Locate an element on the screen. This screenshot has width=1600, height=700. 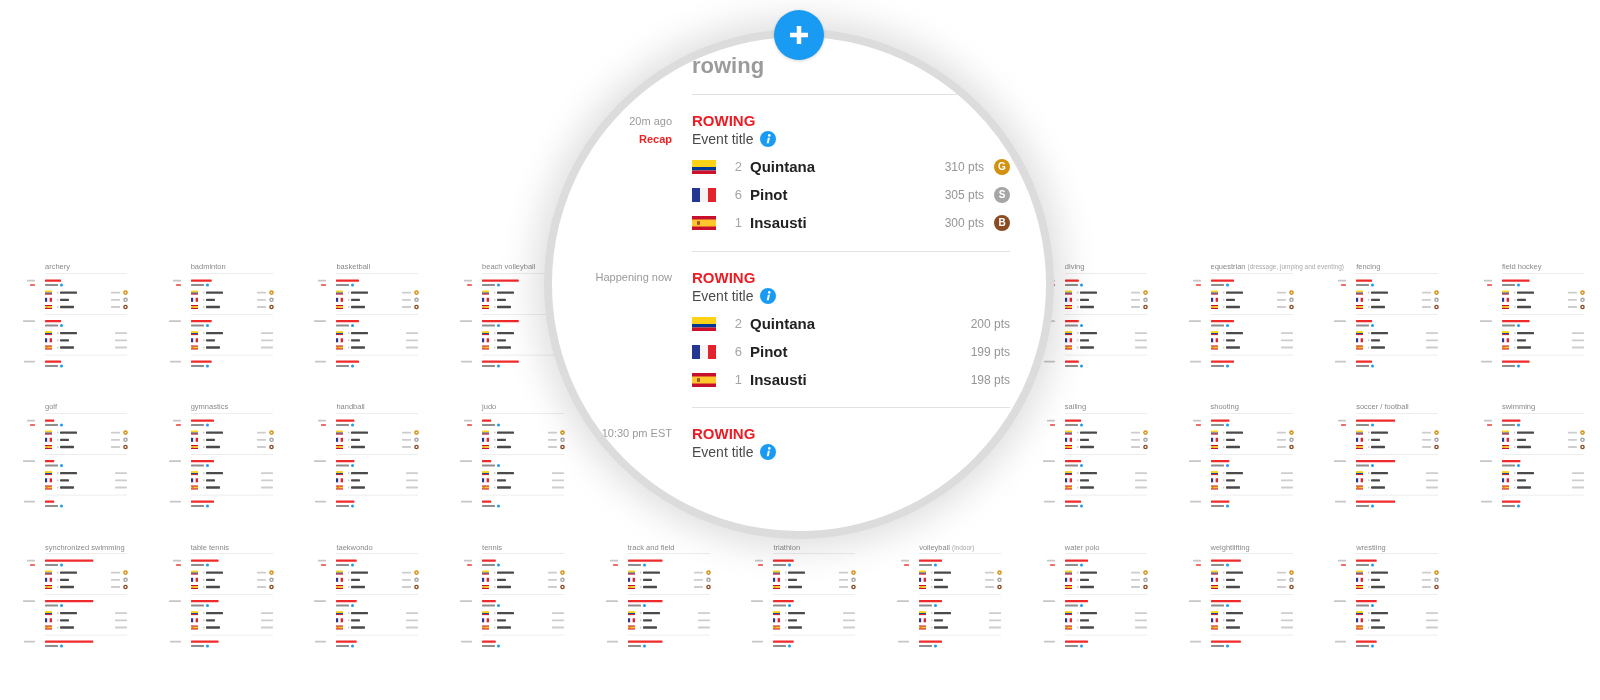
medal-badge: G is located at coordinates (1002, 167).